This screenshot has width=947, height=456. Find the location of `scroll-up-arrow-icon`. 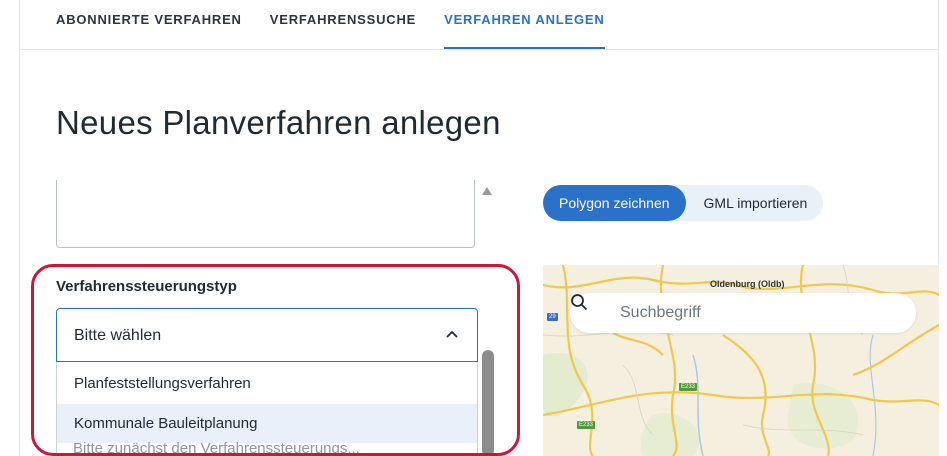

scroll-up-arrow-icon is located at coordinates (487, 191).